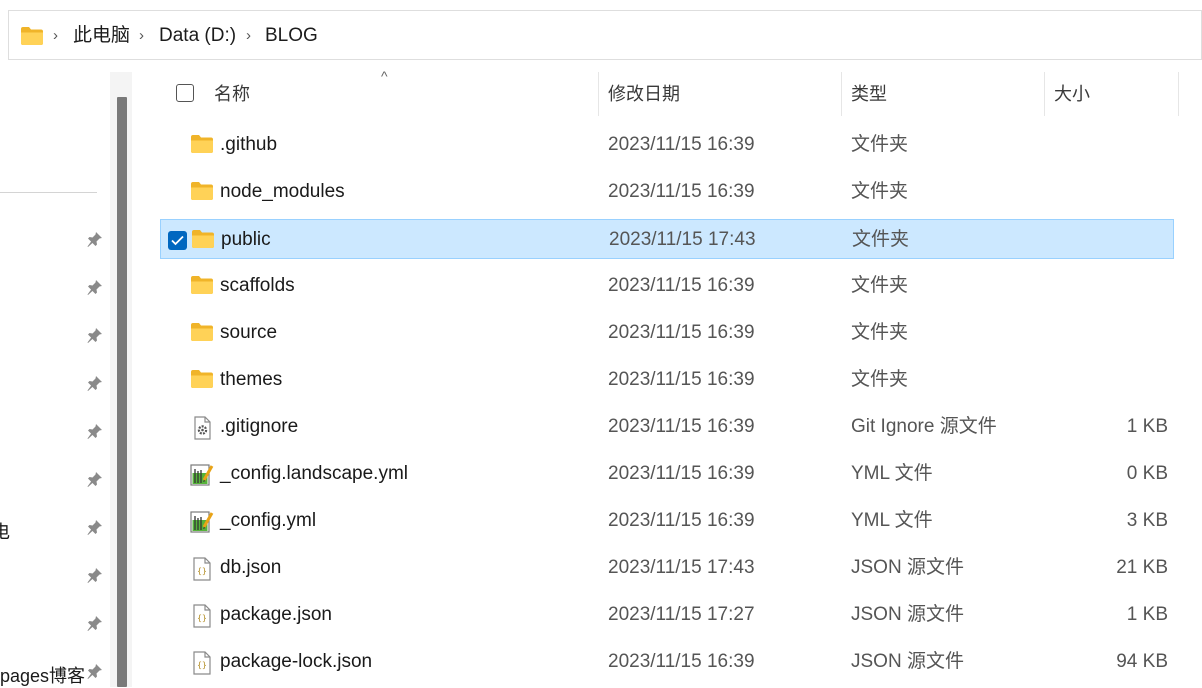  What do you see at coordinates (869, 94) in the screenshot?
I see `column-header-type: 类型` at bounding box center [869, 94].